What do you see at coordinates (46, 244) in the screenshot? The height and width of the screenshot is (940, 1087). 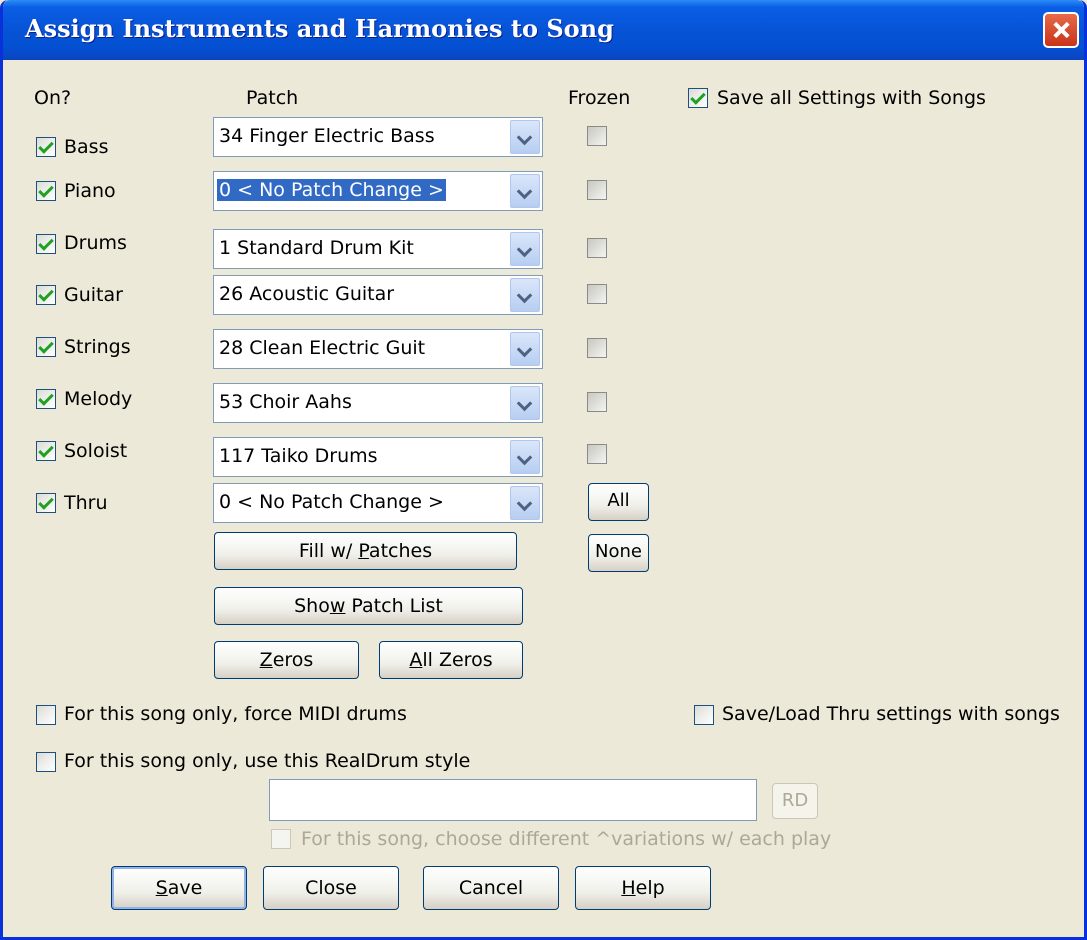 I see `on-checkbox-drums` at bounding box center [46, 244].